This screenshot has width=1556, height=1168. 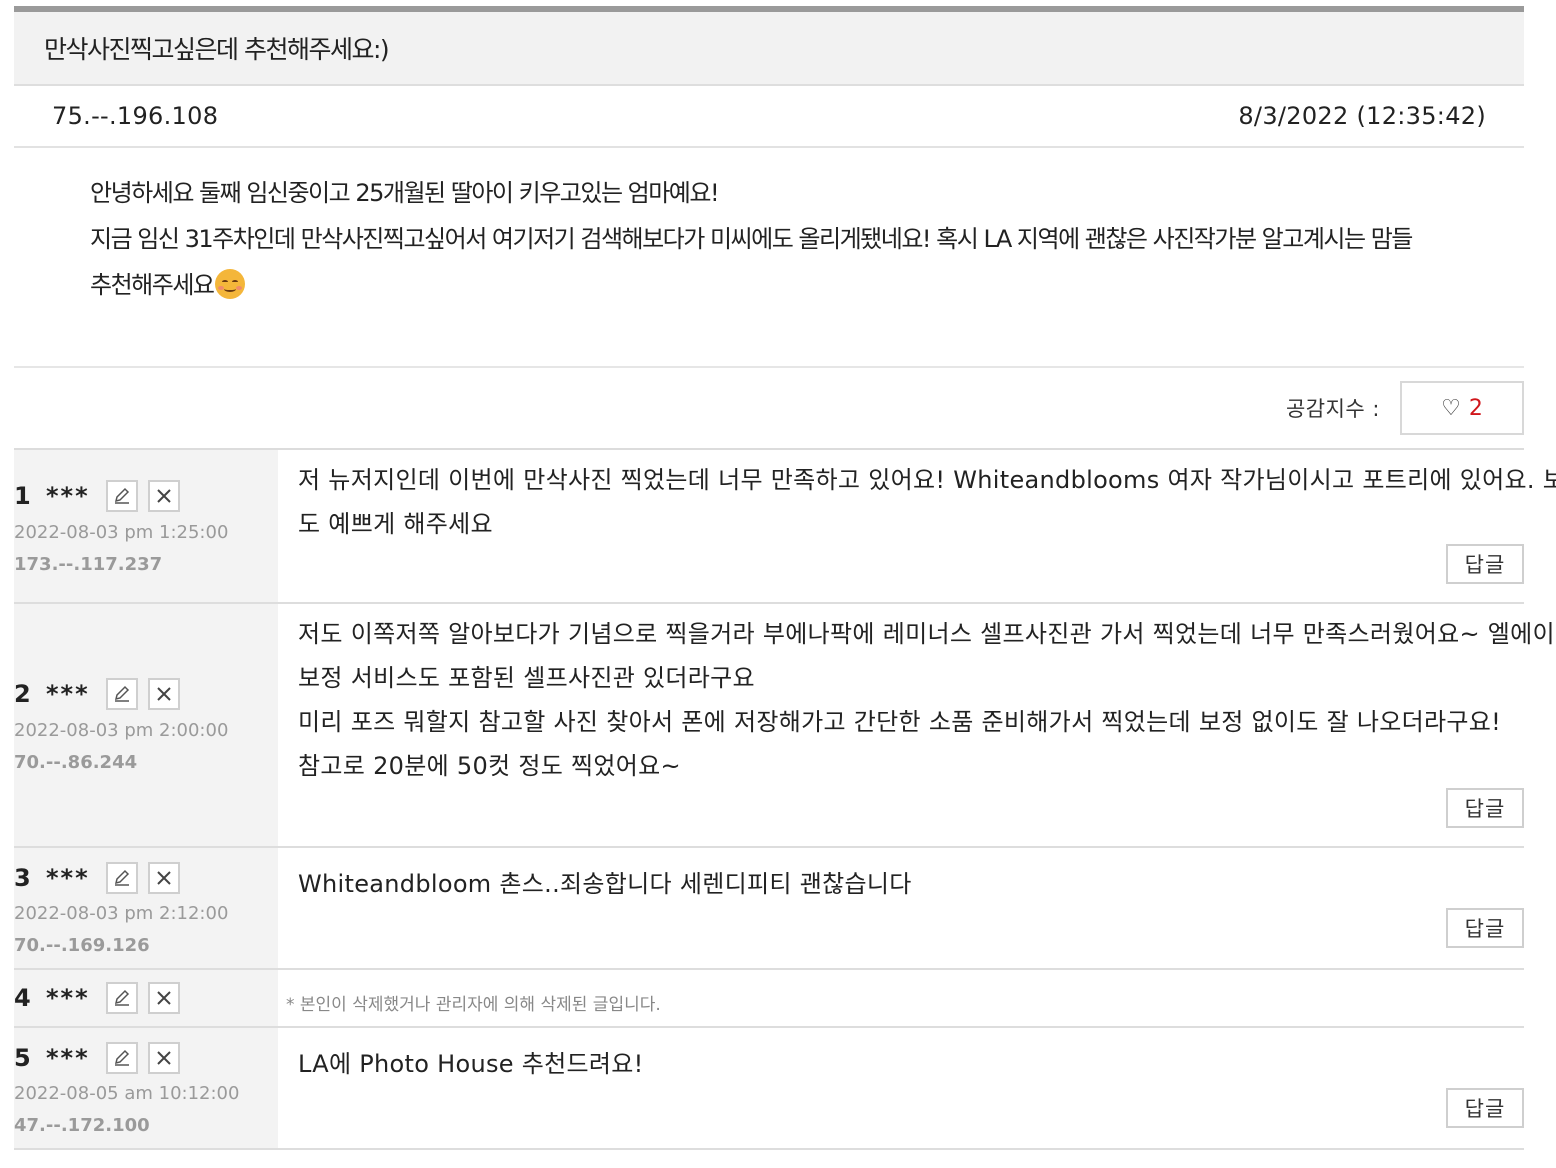 What do you see at coordinates (121, 730) in the screenshot?
I see `comment-date: 2022-08-03 pm 2:00:00` at bounding box center [121, 730].